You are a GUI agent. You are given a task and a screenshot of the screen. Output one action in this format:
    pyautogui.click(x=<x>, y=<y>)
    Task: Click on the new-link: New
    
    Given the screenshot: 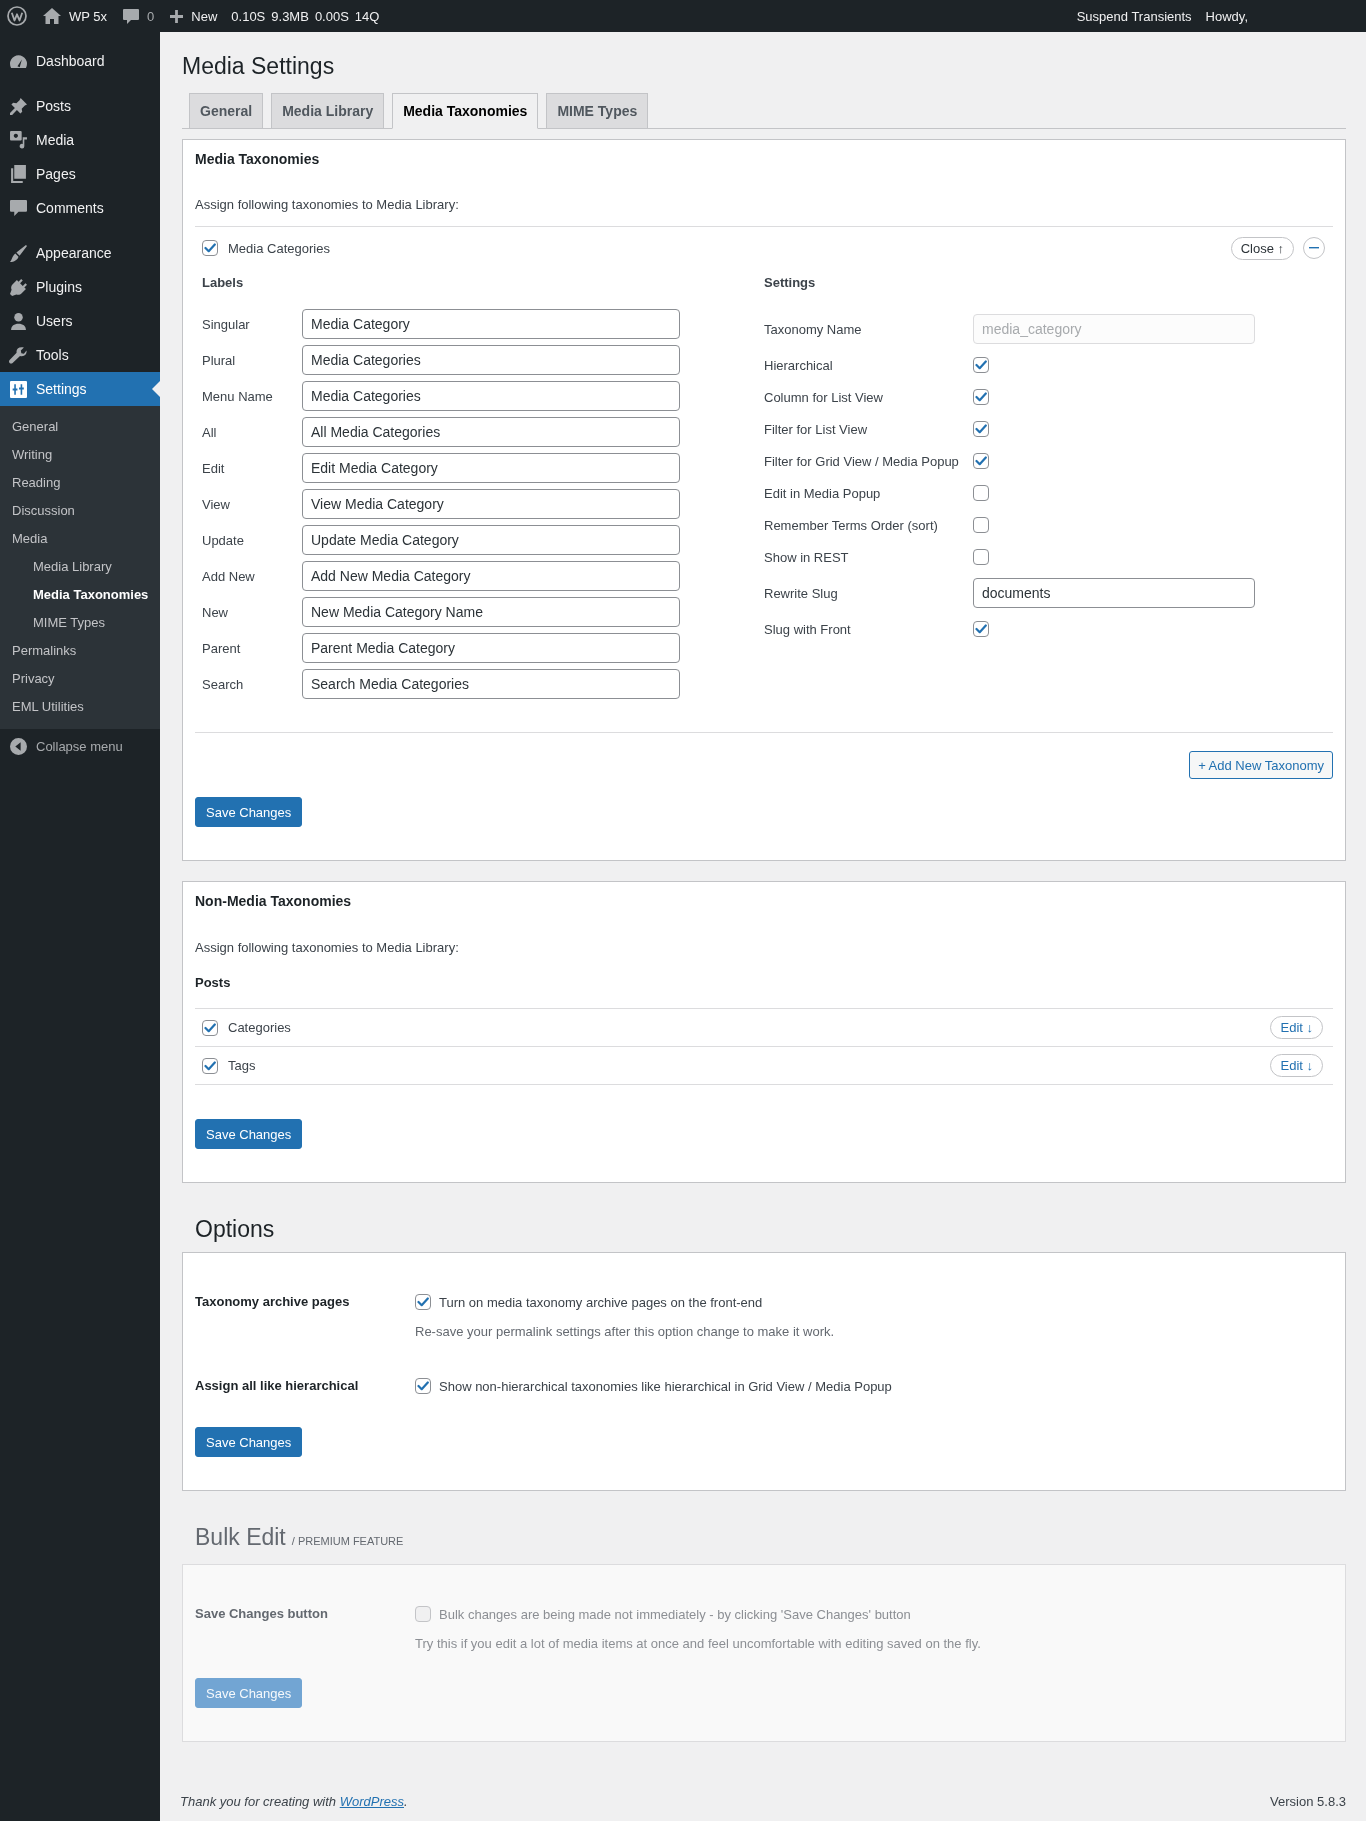 What is the action you would take?
    pyautogui.click(x=194, y=16)
    